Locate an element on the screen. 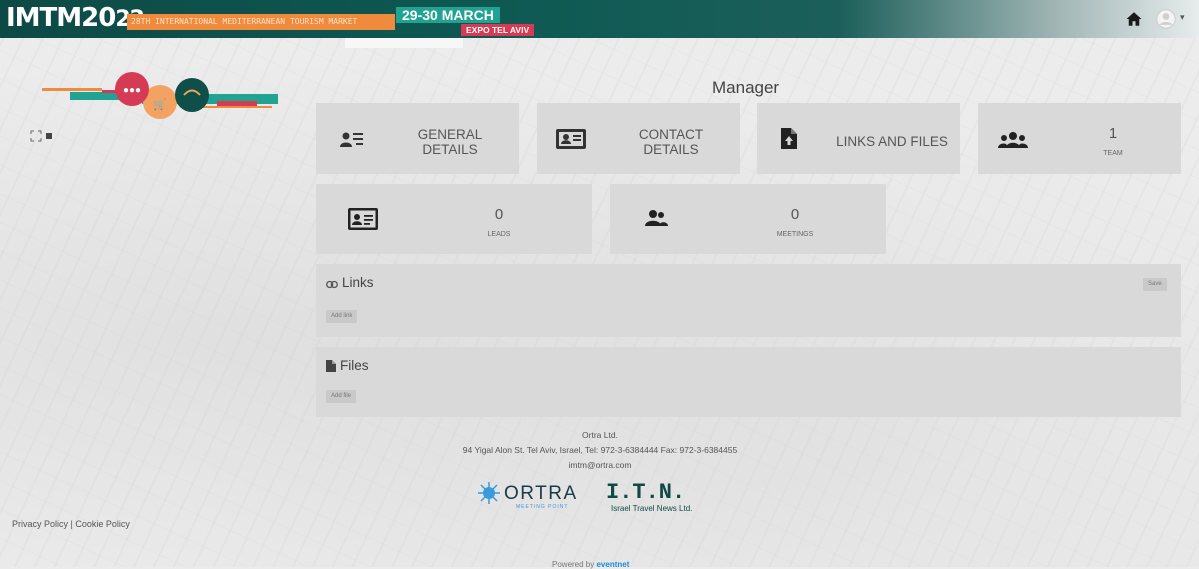 This screenshot has height=569, width=1199. add-link-button: Add link is located at coordinates (342, 316).